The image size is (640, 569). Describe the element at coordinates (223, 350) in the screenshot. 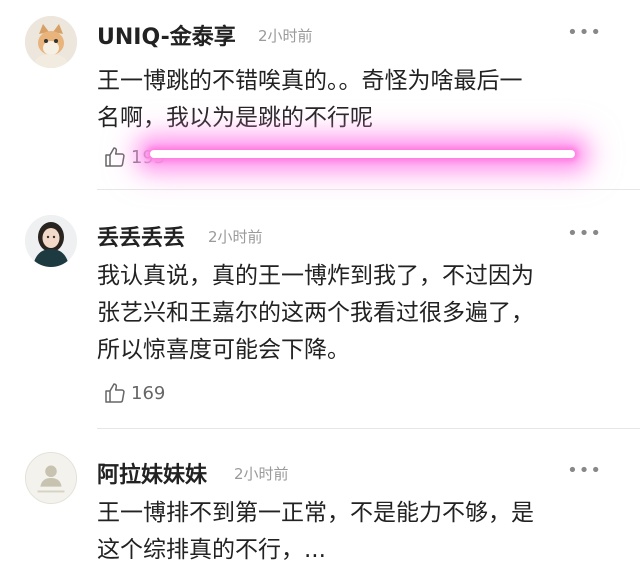

I see `comment-line: 所以惊喜度可能会下降。` at that location.